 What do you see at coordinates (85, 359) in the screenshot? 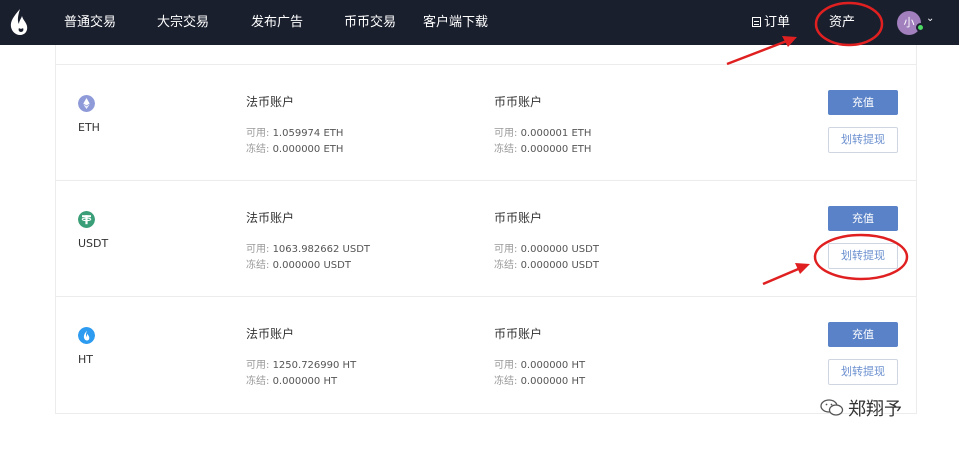
I see `coin-name: HT` at bounding box center [85, 359].